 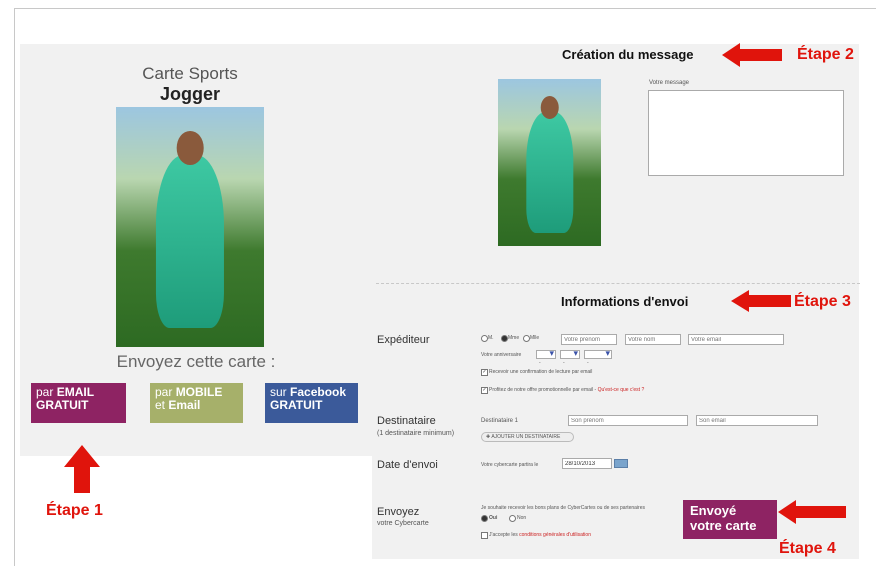 I want to click on title-mrs-label: Mme, so click(x=514, y=338).